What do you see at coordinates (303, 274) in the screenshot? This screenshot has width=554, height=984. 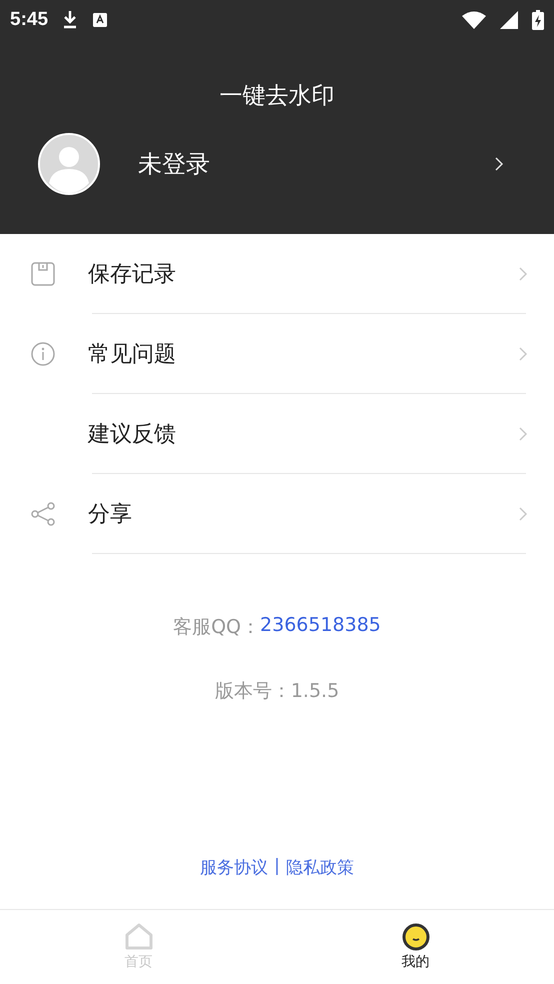 I see `menu-item: 保存记录` at bounding box center [303, 274].